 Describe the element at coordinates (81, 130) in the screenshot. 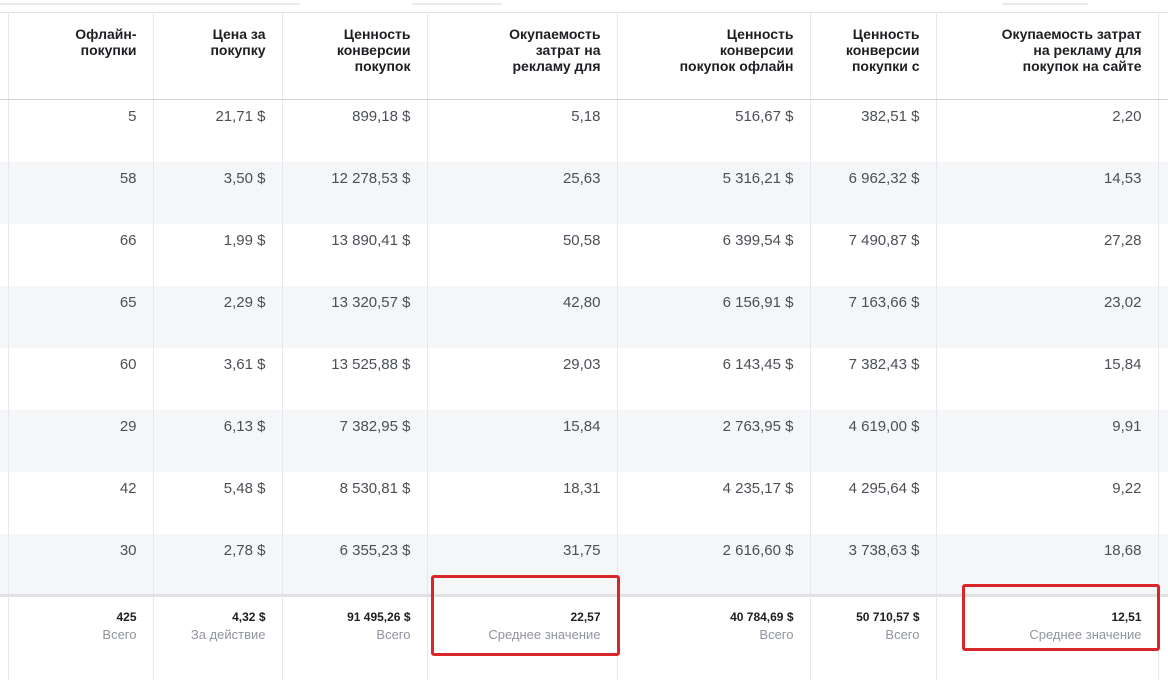

I see `table-cell: 5` at that location.